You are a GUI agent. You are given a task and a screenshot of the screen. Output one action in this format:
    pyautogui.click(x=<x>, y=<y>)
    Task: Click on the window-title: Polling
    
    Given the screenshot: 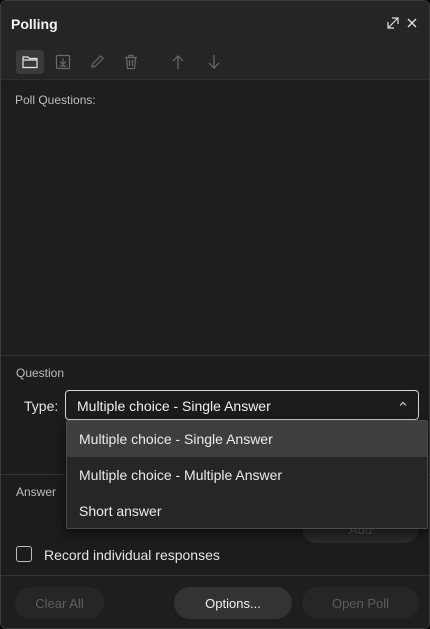 What is the action you would take?
    pyautogui.click(x=34, y=24)
    